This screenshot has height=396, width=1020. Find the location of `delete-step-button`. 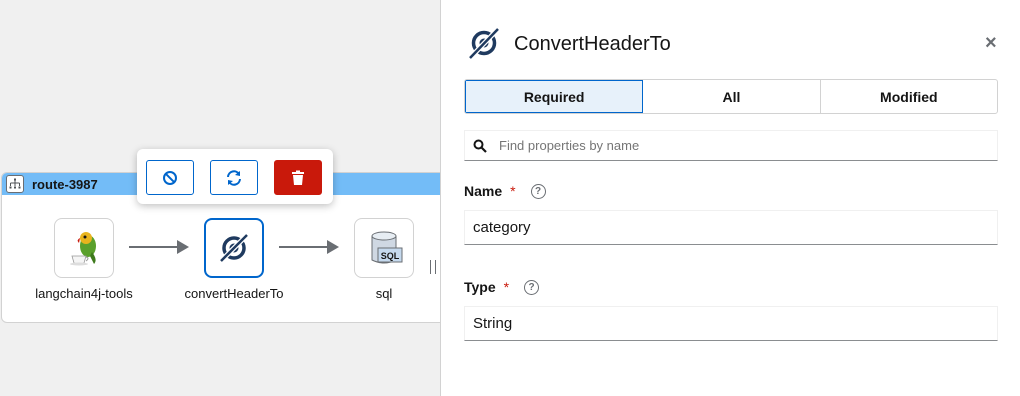

delete-step-button is located at coordinates (298, 177).